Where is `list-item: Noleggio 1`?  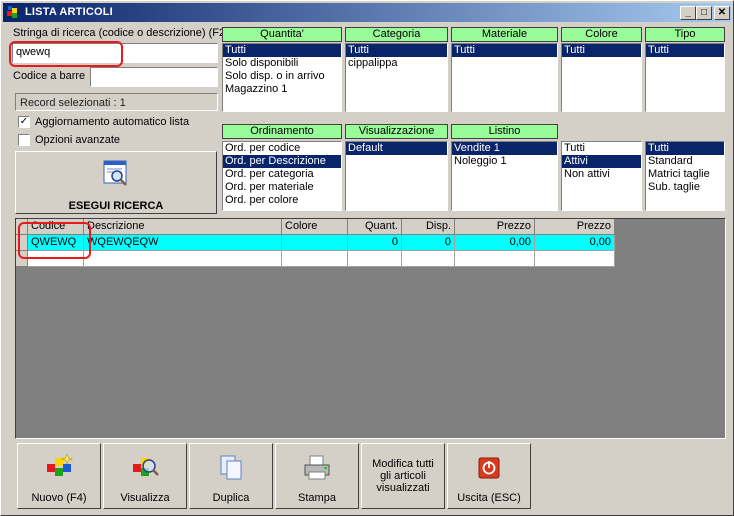
list-item: Noleggio 1 is located at coordinates (504, 161).